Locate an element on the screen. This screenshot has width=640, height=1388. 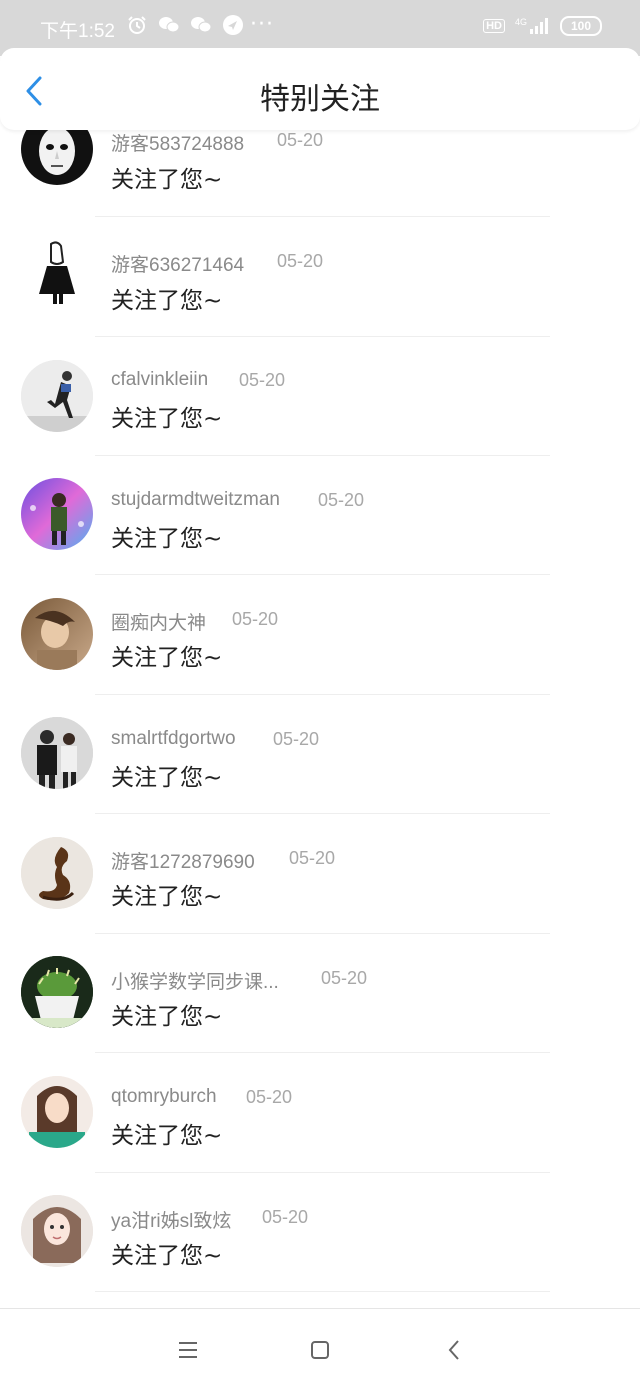
portrait-avatar is located at coordinates (57, 634).